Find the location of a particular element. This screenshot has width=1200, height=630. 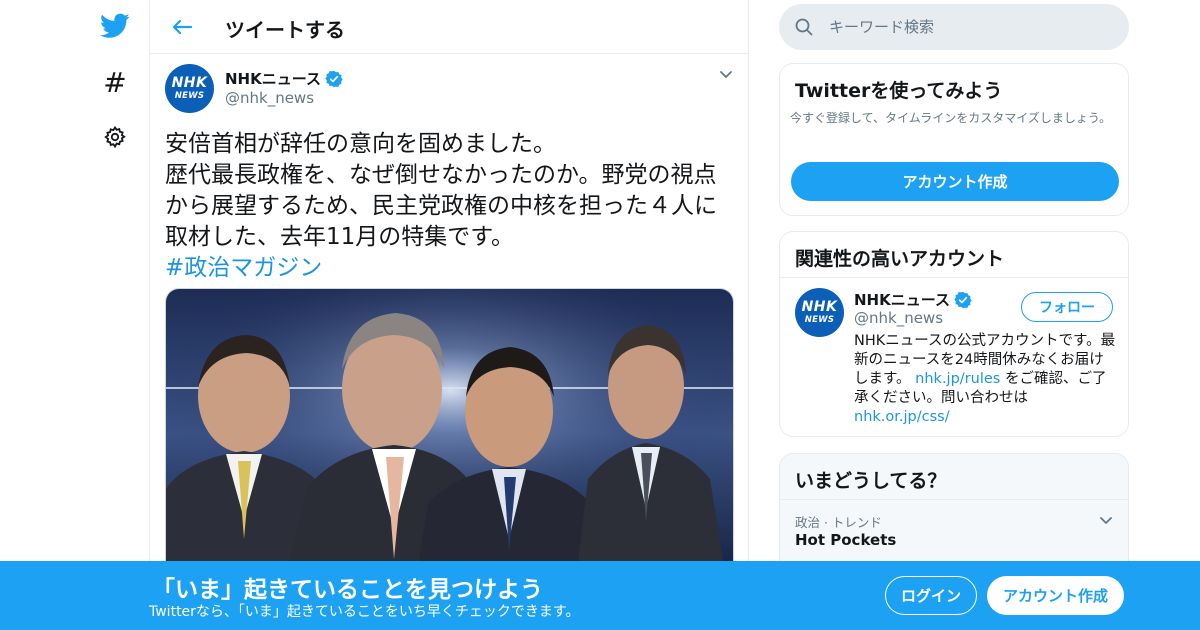

related-account-handle: @nhk_news is located at coordinates (898, 318).